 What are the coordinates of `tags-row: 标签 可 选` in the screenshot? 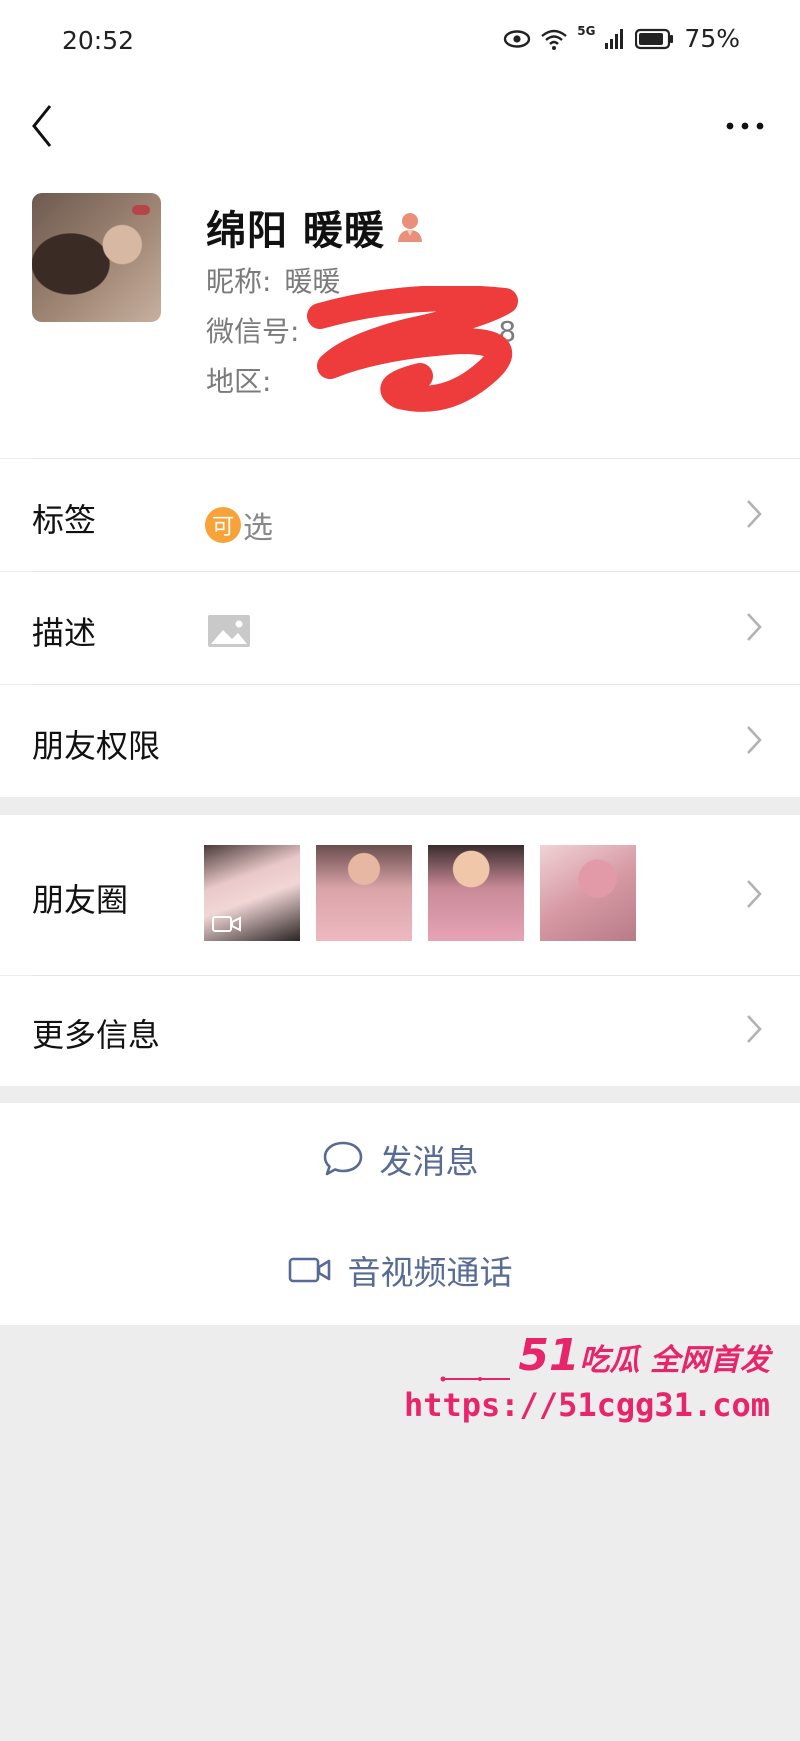 It's located at (400, 515).